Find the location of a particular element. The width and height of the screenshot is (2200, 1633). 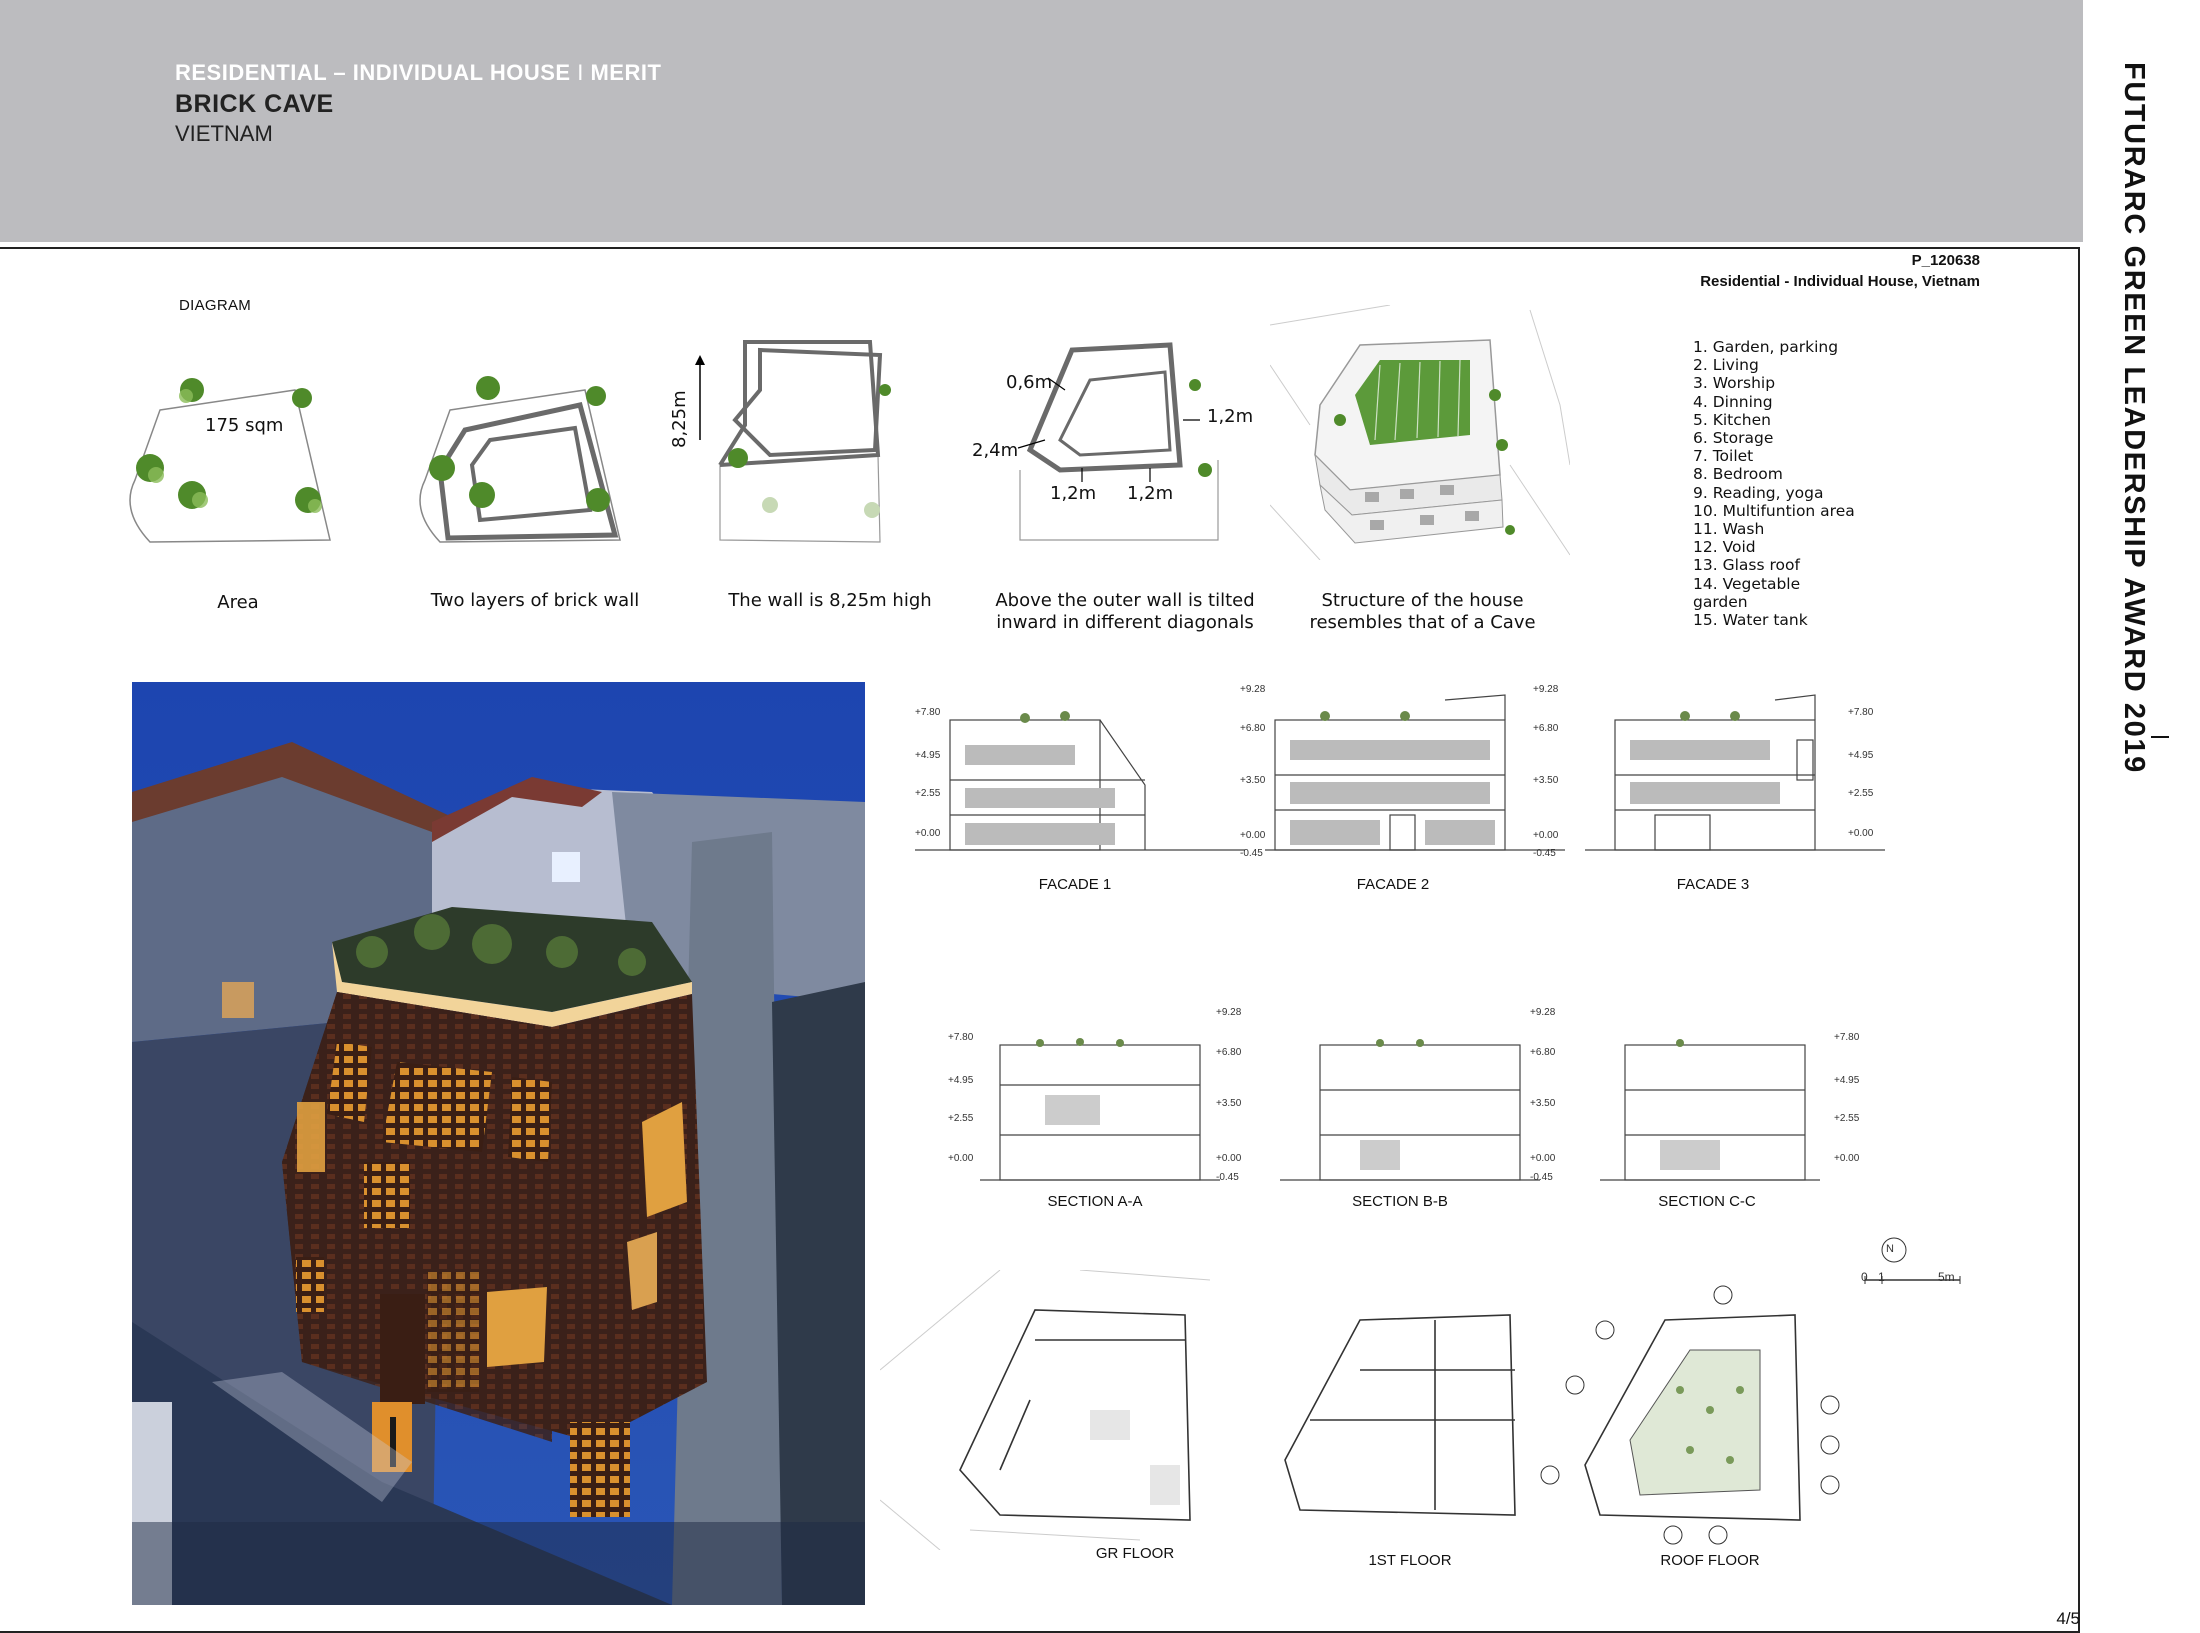

level-f2-680: +6.80 is located at coordinates (1546, 728).